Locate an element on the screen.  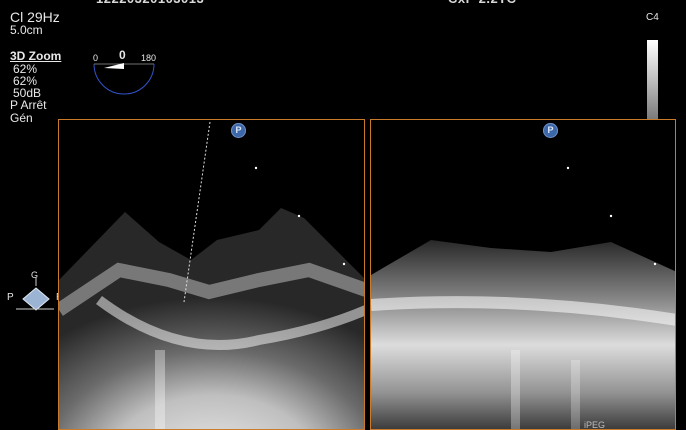
angle-min: 0 is located at coordinates (96, 58).